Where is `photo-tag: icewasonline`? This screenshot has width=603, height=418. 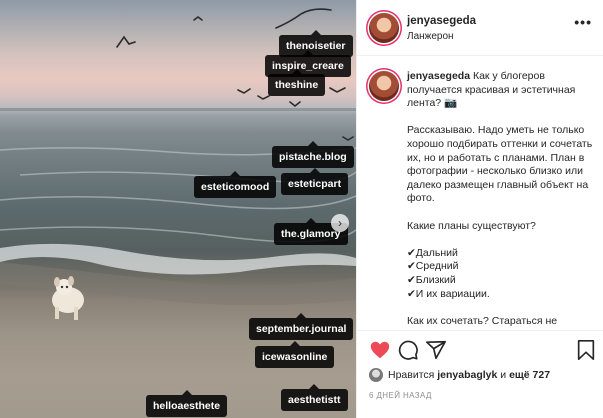 photo-tag: icewasonline is located at coordinates (295, 354).